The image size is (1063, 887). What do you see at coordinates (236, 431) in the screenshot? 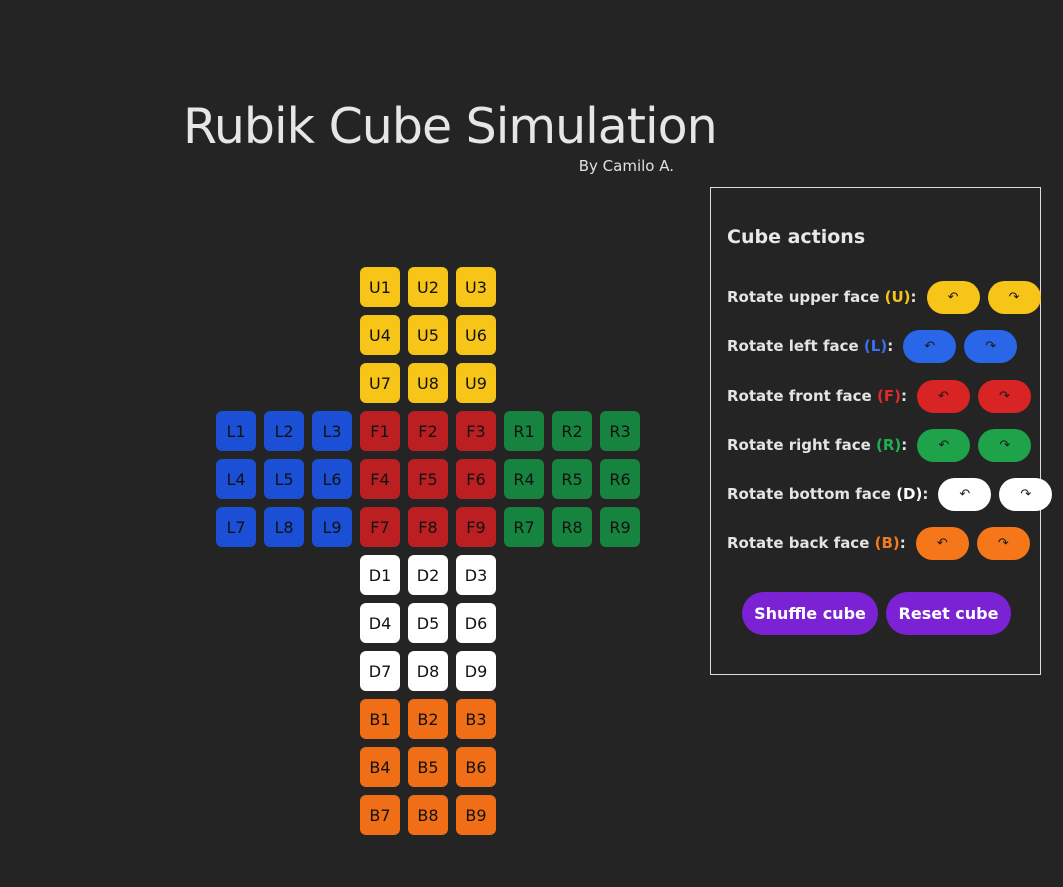
I see `sticker-l1: L1` at bounding box center [236, 431].